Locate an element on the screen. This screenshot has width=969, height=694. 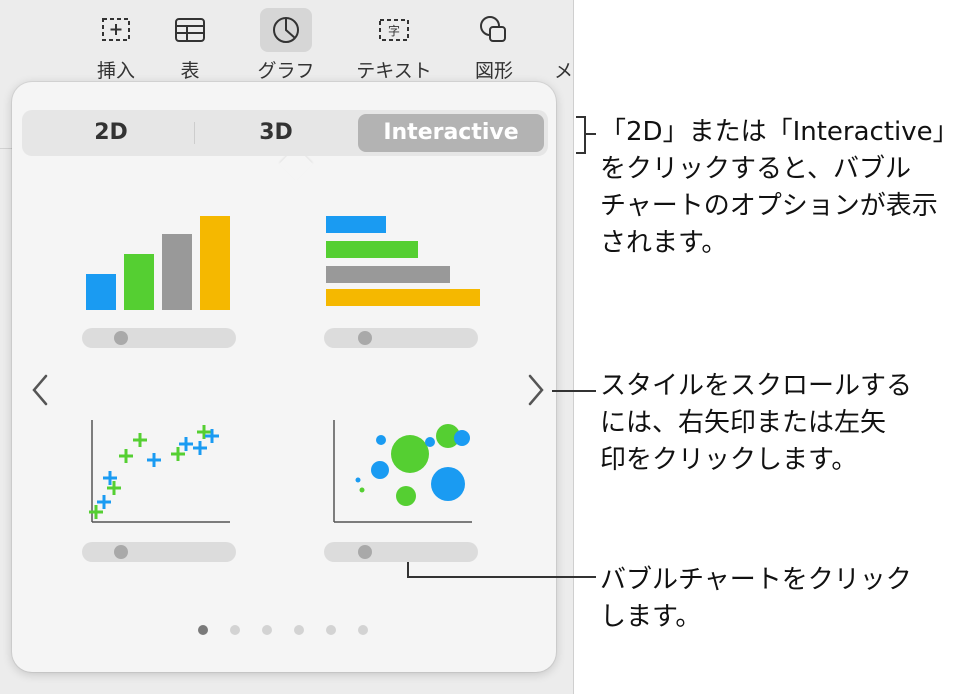
callout-arrows-text: スタイルをスクロールする には、右矢印または左矢 印をクリックします。 is located at coordinates (756, 423).